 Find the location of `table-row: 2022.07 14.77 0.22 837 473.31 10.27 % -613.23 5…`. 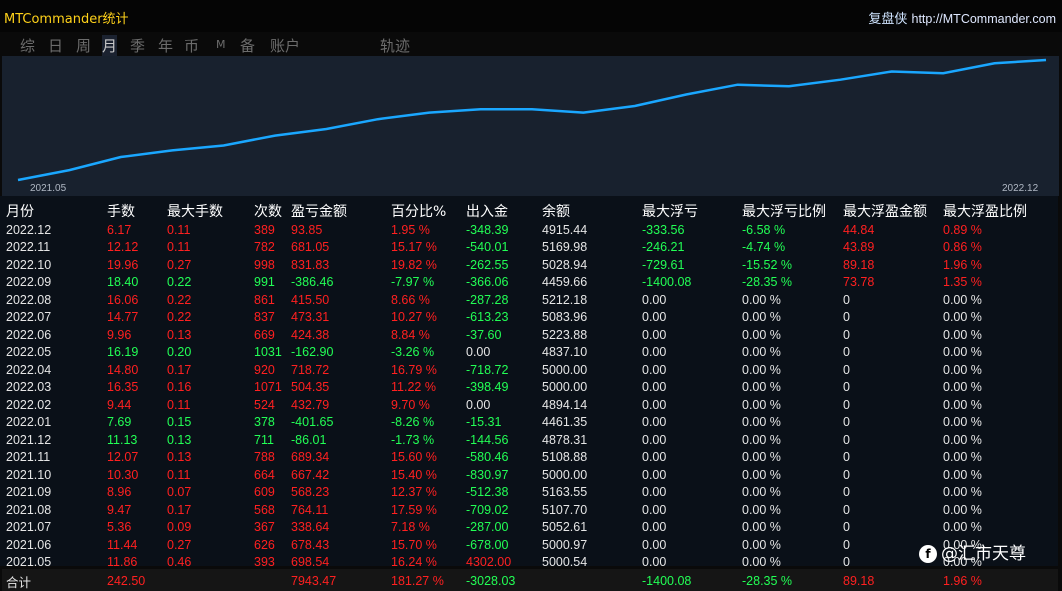

table-row: 2022.07 14.77 0.22 837 473.31 10.27 % -613.23 5… is located at coordinates (522, 318).